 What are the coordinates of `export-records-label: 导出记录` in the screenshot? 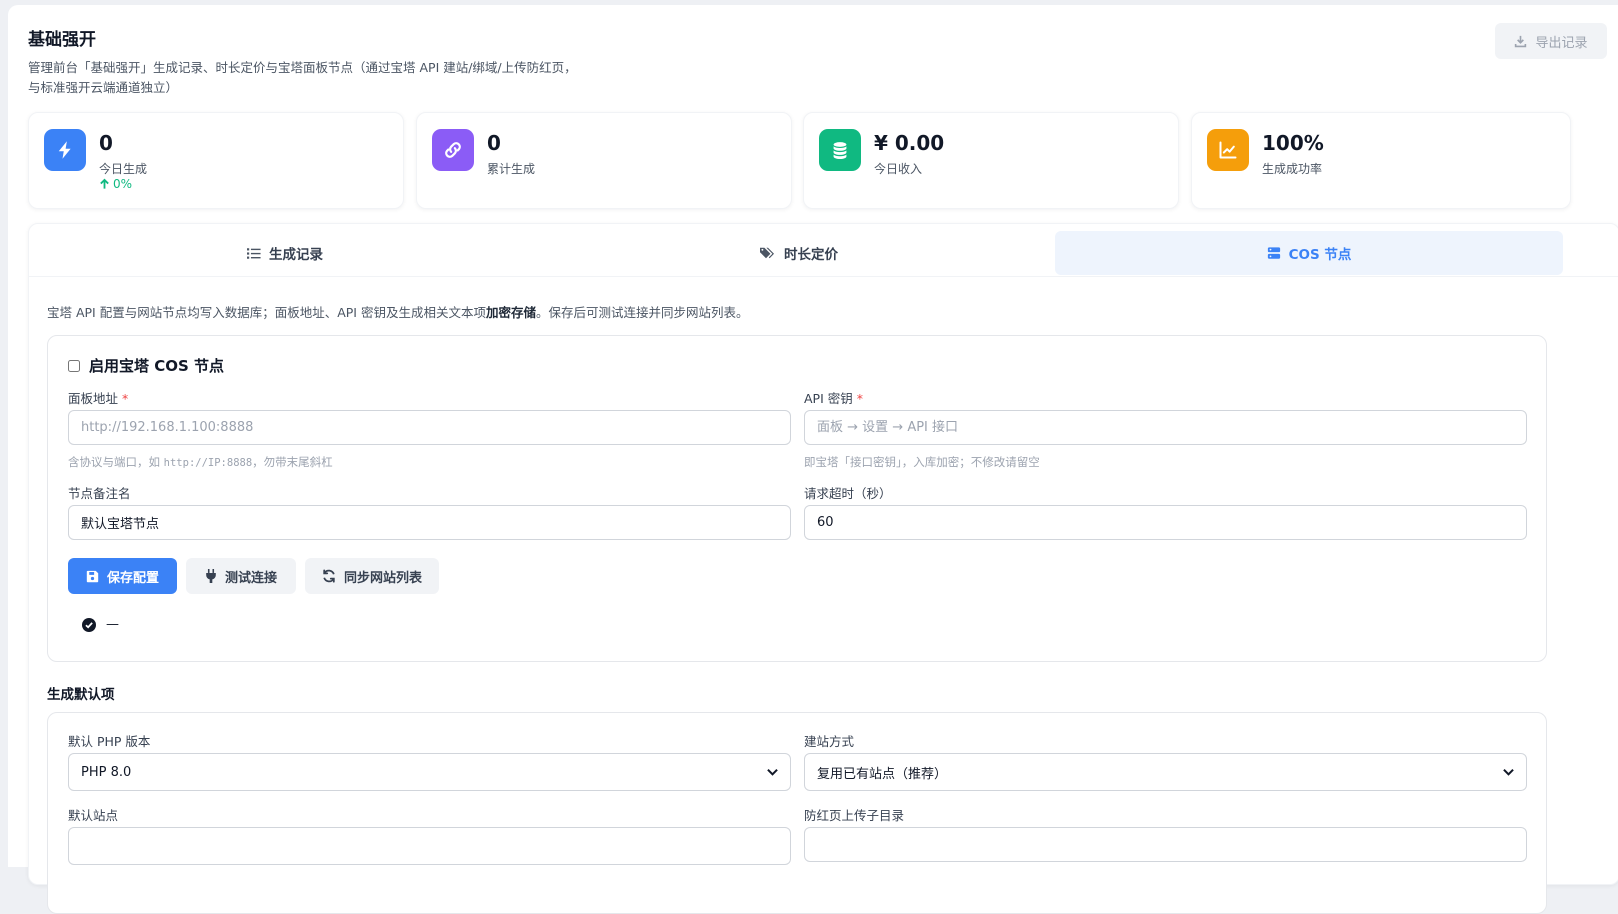 It's located at (1561, 43).